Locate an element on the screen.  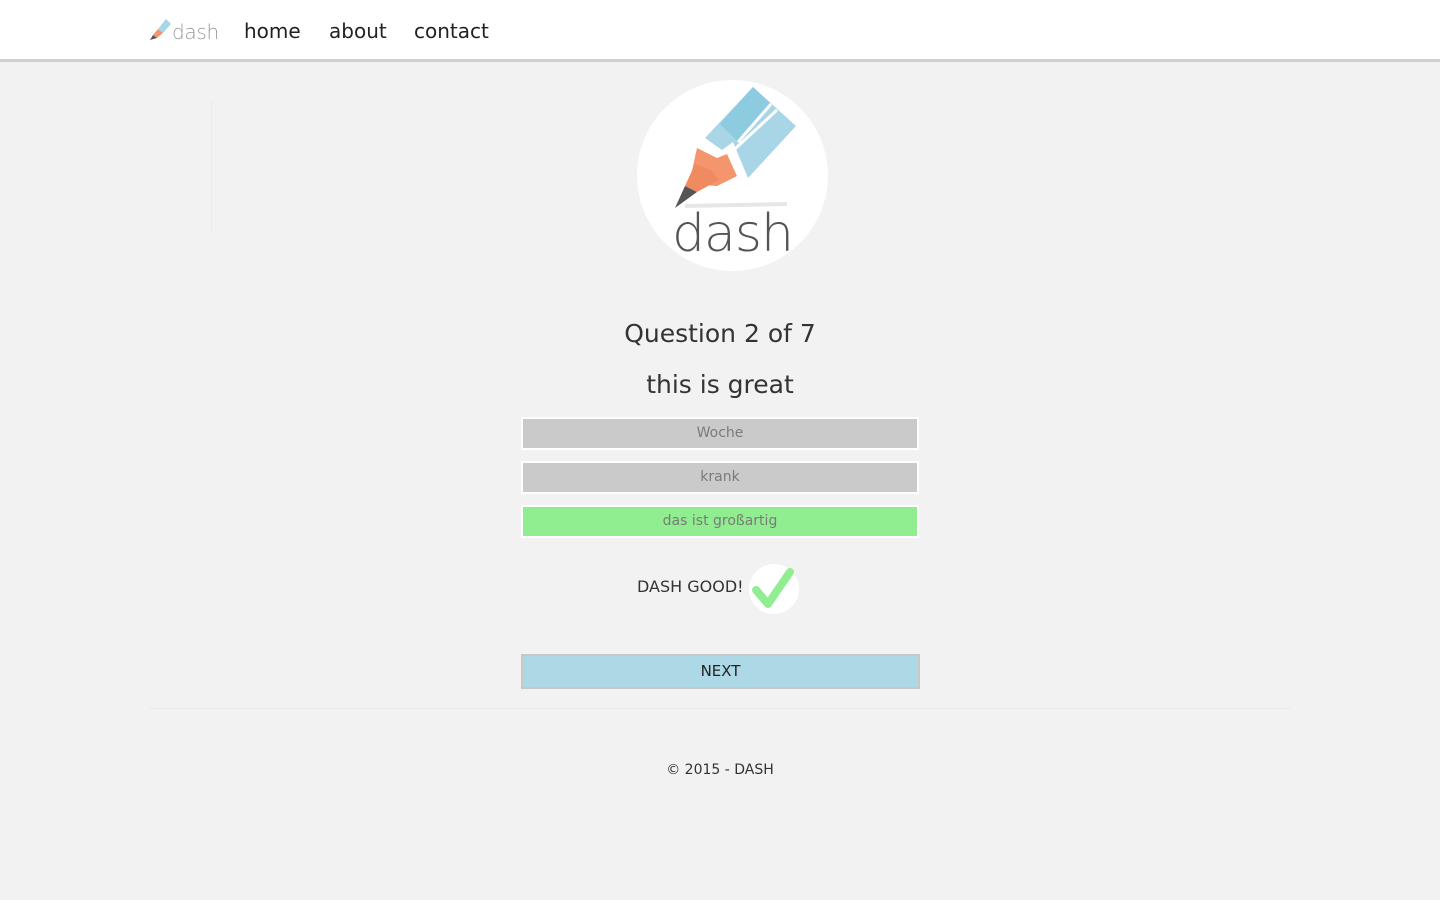
next-button: NEXT is located at coordinates (720, 671).